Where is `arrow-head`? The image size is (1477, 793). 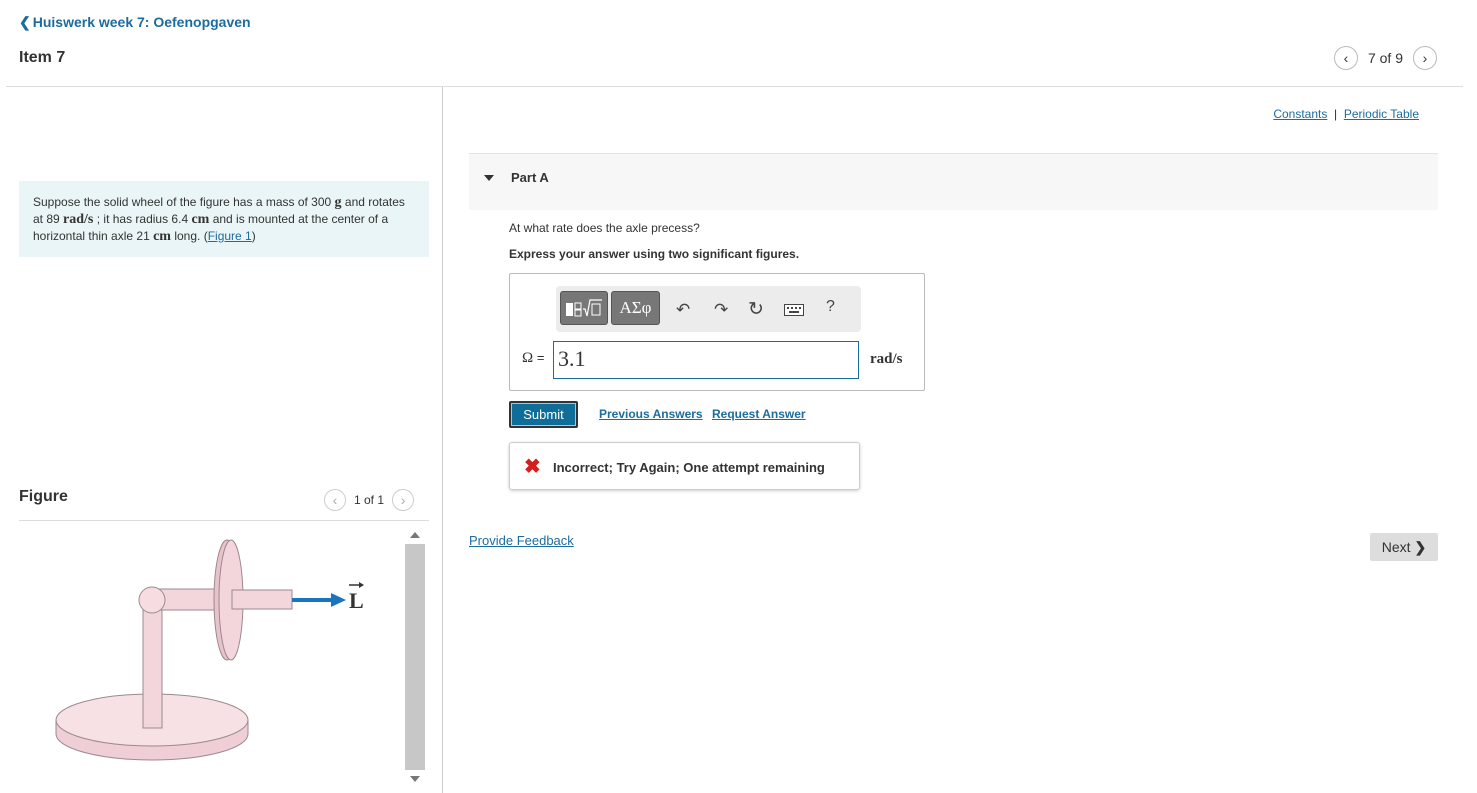
arrow-head is located at coordinates (338, 600).